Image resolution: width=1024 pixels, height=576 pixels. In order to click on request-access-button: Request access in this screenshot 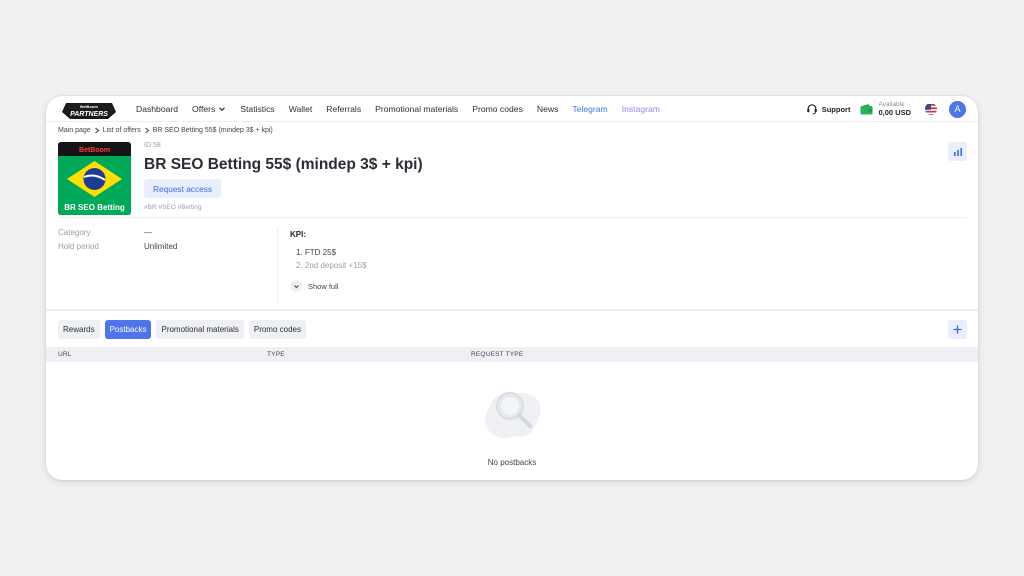, I will do `click(182, 188)`.